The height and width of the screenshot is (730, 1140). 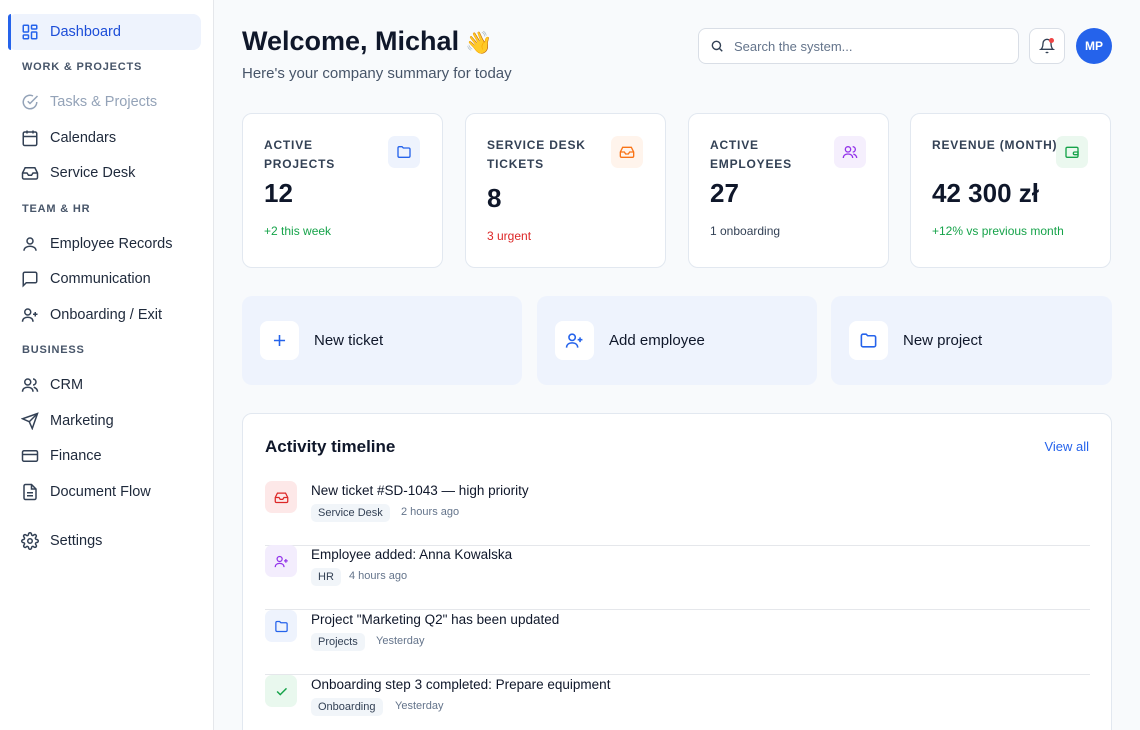 I want to click on sidebar-item-label: Calendars, so click(x=83, y=137).